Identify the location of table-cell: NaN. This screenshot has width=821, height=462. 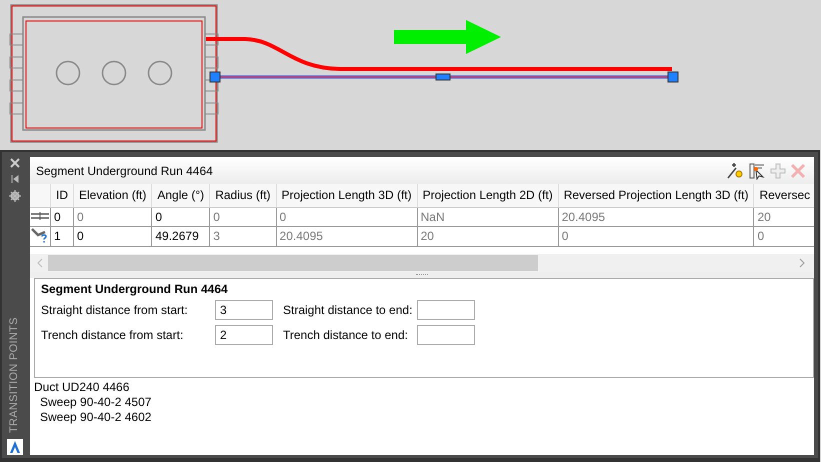
(487, 216).